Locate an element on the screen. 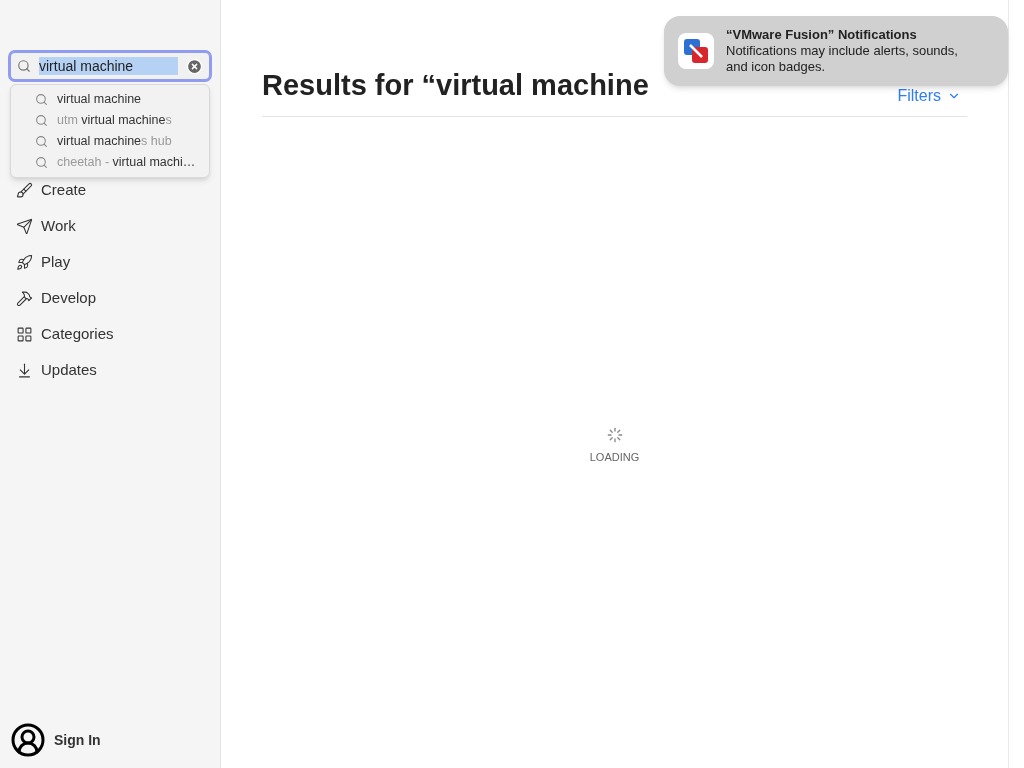 The height and width of the screenshot is (768, 1024). notification-toast: “VMware Fusion” Notifications Notifications may include alerts, sounds, and icon badges. is located at coordinates (836, 51).